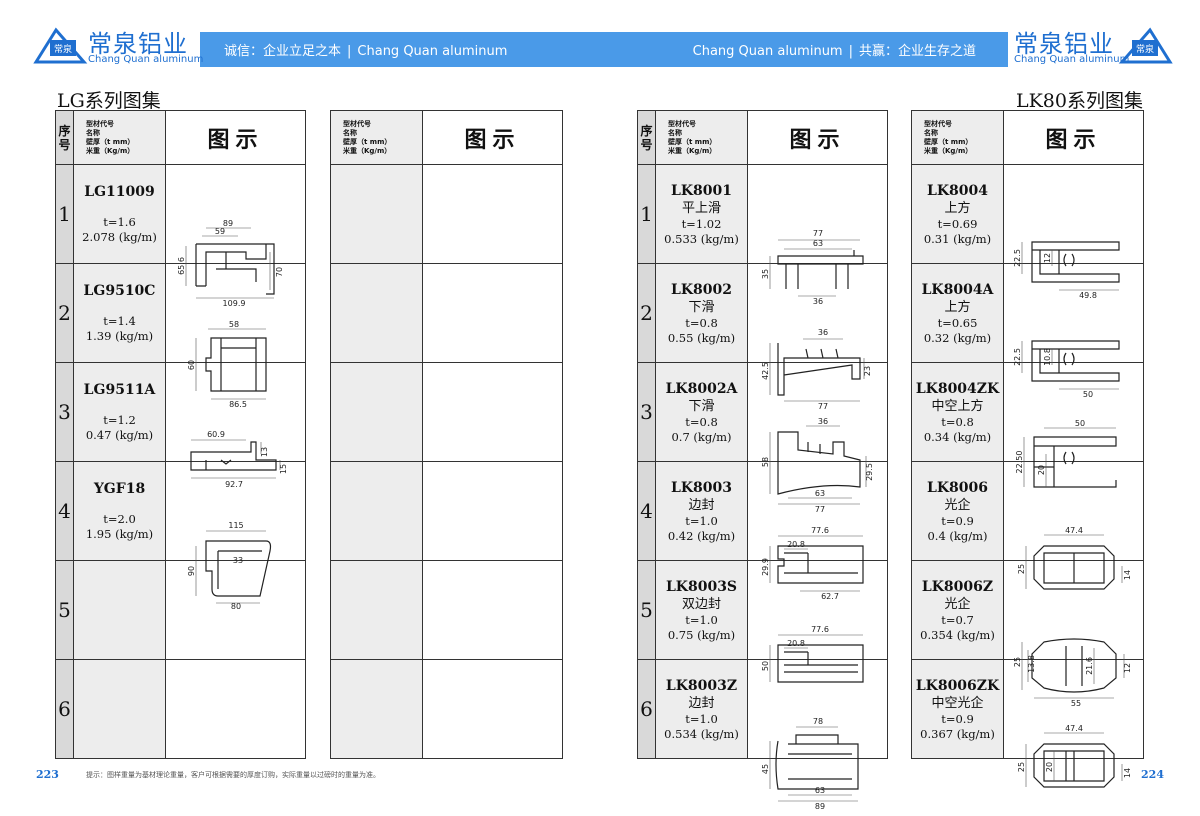 This screenshot has height=816, width=1200. I want to click on profile-name: 中空光企, so click(957, 703).